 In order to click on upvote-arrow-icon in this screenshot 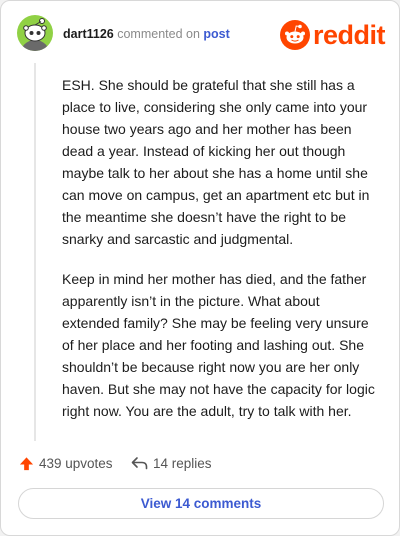, I will do `click(26, 463)`.